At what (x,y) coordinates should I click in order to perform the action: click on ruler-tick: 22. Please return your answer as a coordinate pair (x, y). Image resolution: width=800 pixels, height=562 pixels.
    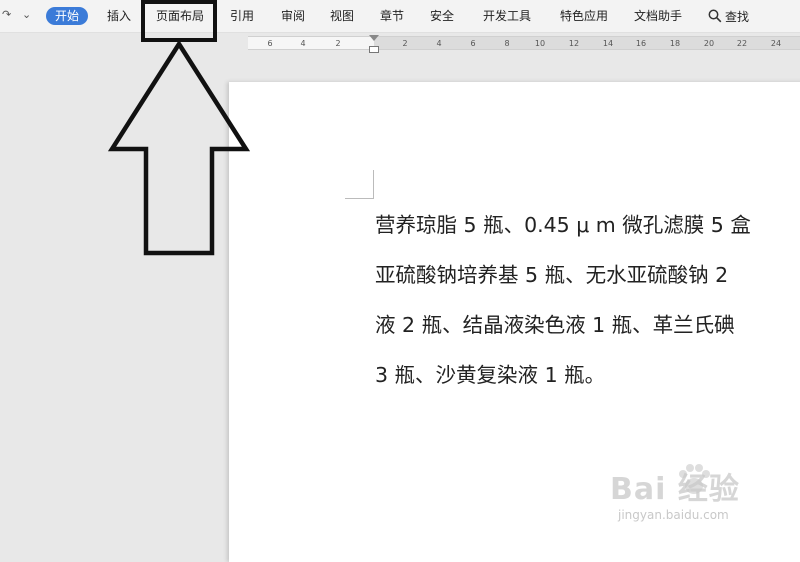
    Looking at the image, I should click on (742, 43).